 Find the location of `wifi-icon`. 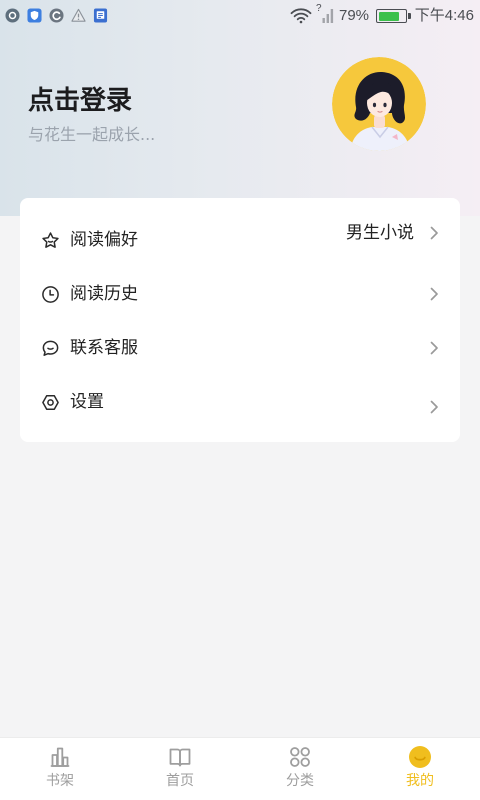

wifi-icon is located at coordinates (301, 15).